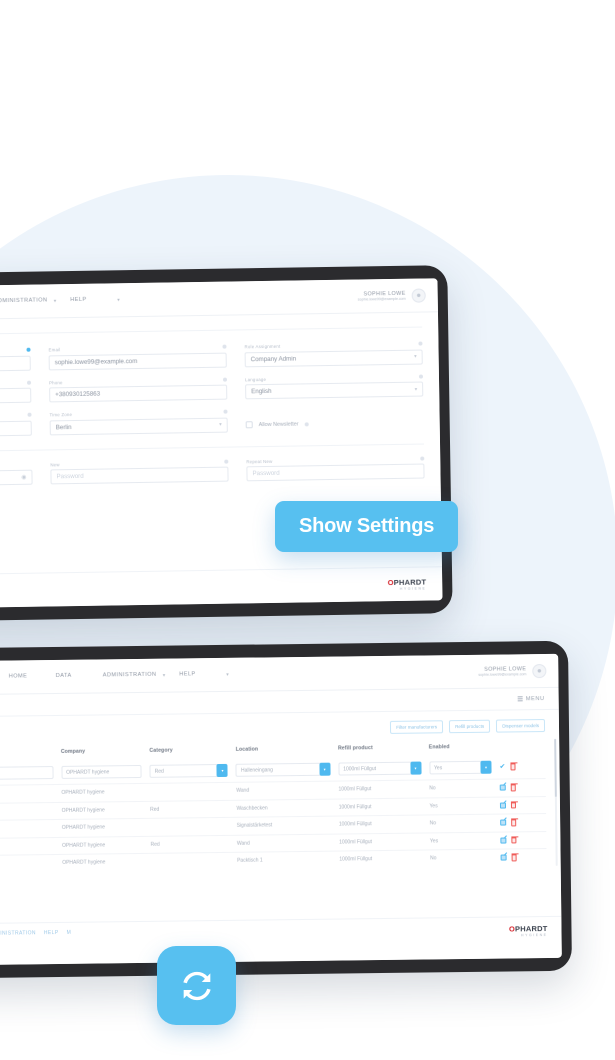  What do you see at coordinates (417, 727) in the screenshot?
I see `filter-manufacturers-button: Filter manufacturers` at bounding box center [417, 727].